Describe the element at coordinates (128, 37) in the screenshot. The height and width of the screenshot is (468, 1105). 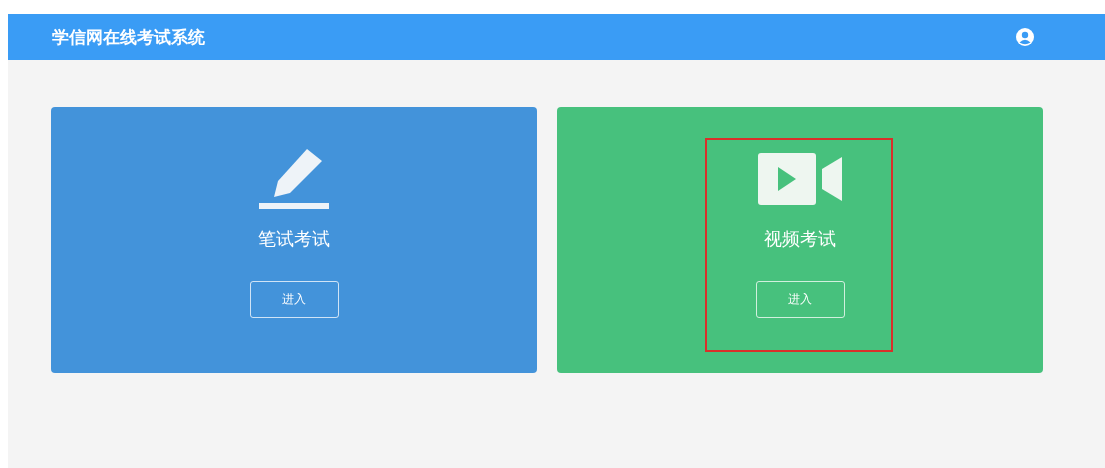
I see `app-title: 学信网在线考试系统` at that location.